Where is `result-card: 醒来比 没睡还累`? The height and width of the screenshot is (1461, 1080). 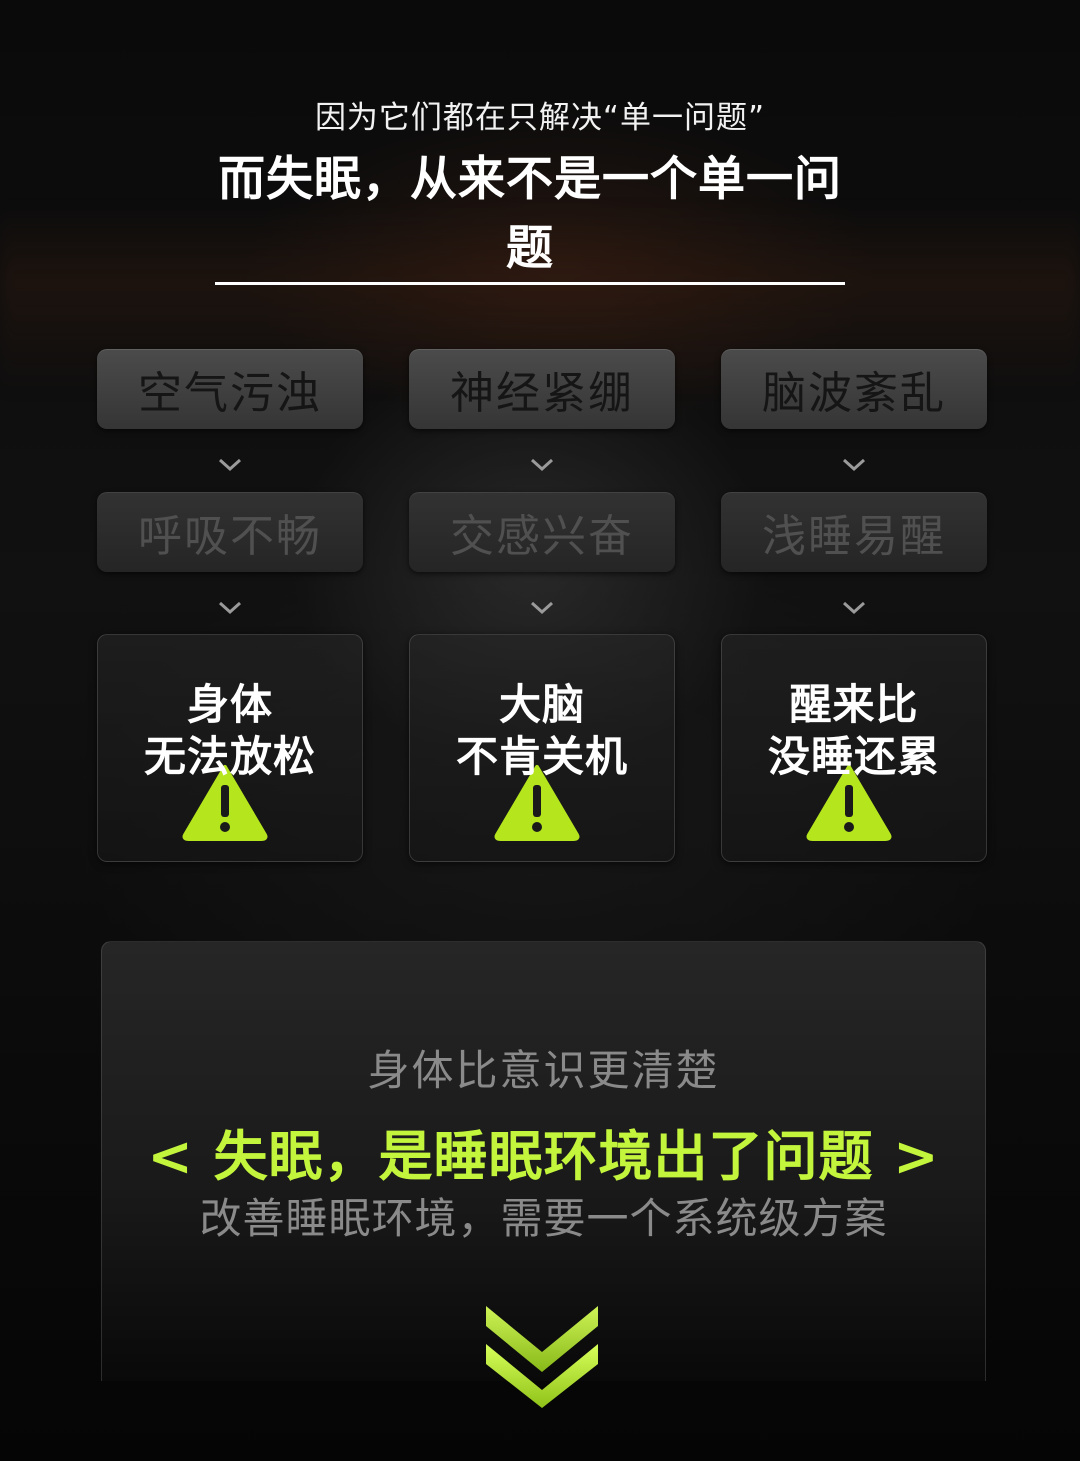
result-card: 醒来比 没睡还累 is located at coordinates (854, 748).